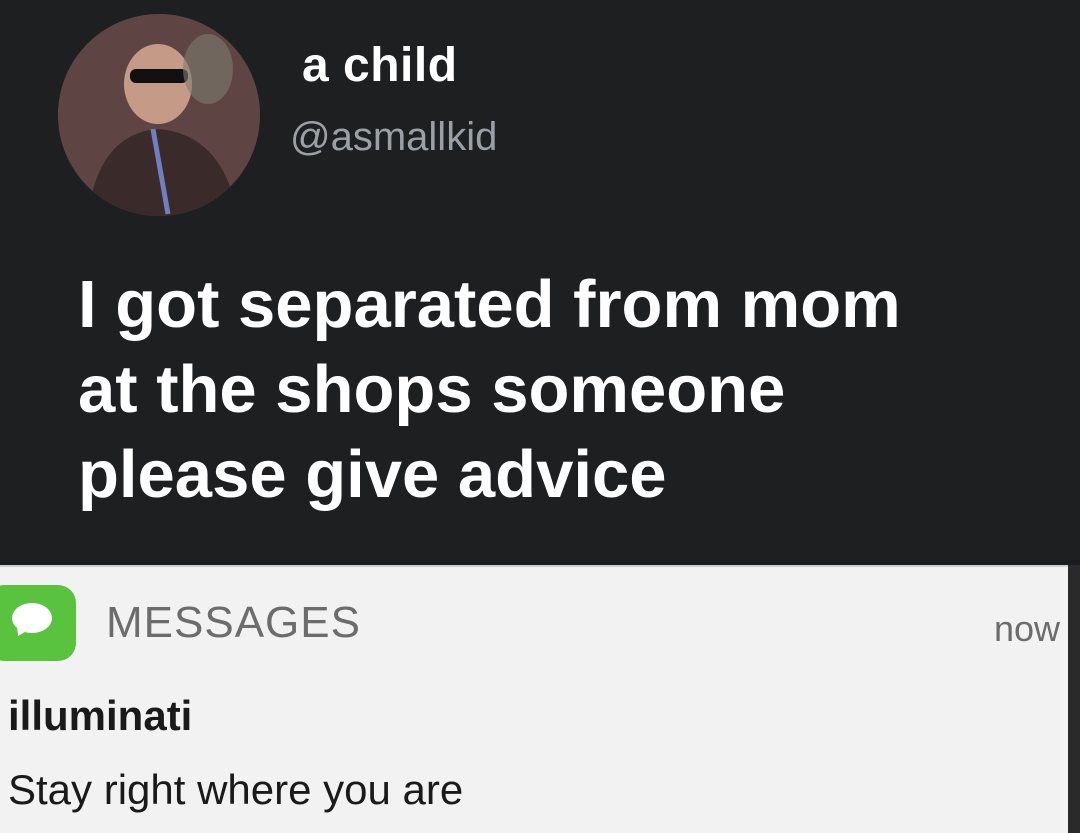 The image size is (1080, 833). What do you see at coordinates (100, 715) in the screenshot?
I see `notification-sender: illuminati` at bounding box center [100, 715].